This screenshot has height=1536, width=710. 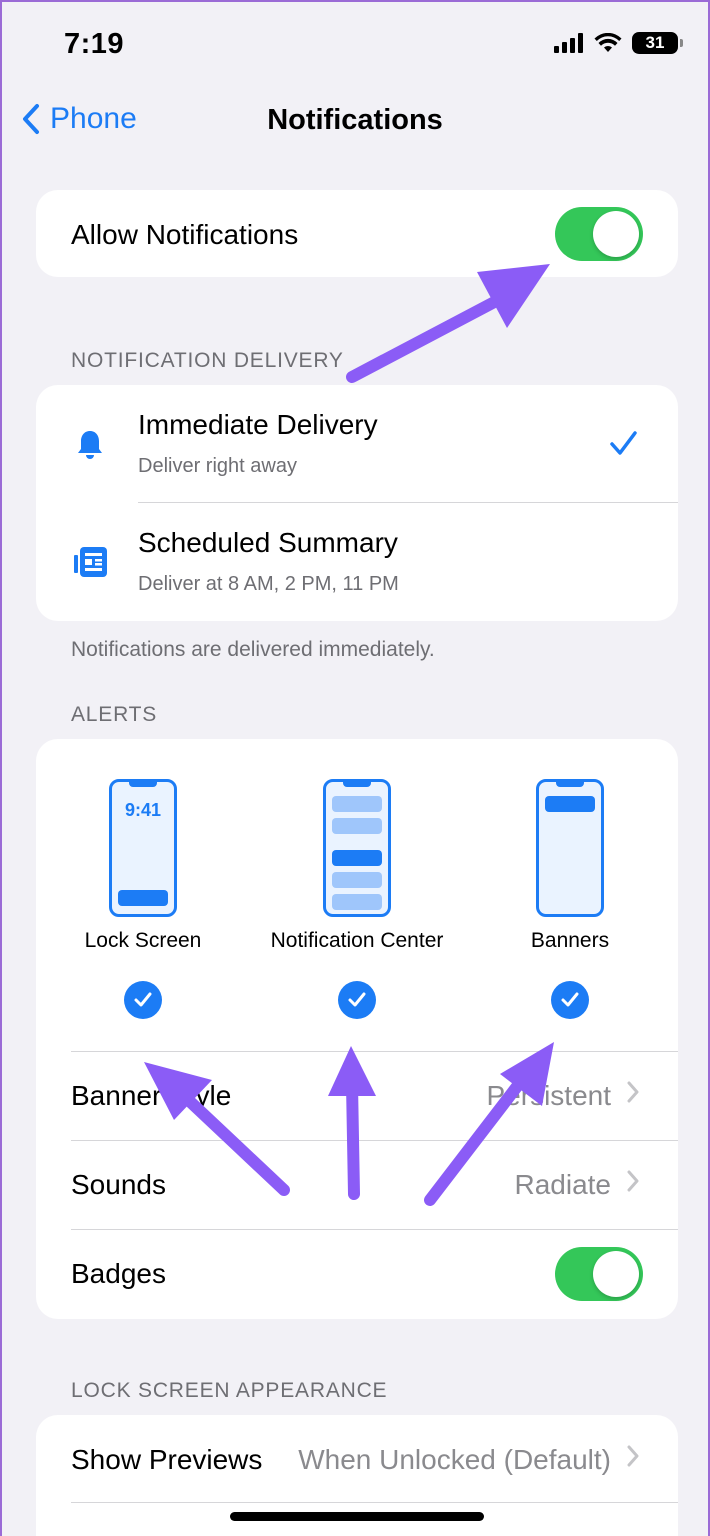 What do you see at coordinates (229, 1390) in the screenshot?
I see `lock-screen-appearance-header: LOCK SCREEN APPEARANCE` at bounding box center [229, 1390].